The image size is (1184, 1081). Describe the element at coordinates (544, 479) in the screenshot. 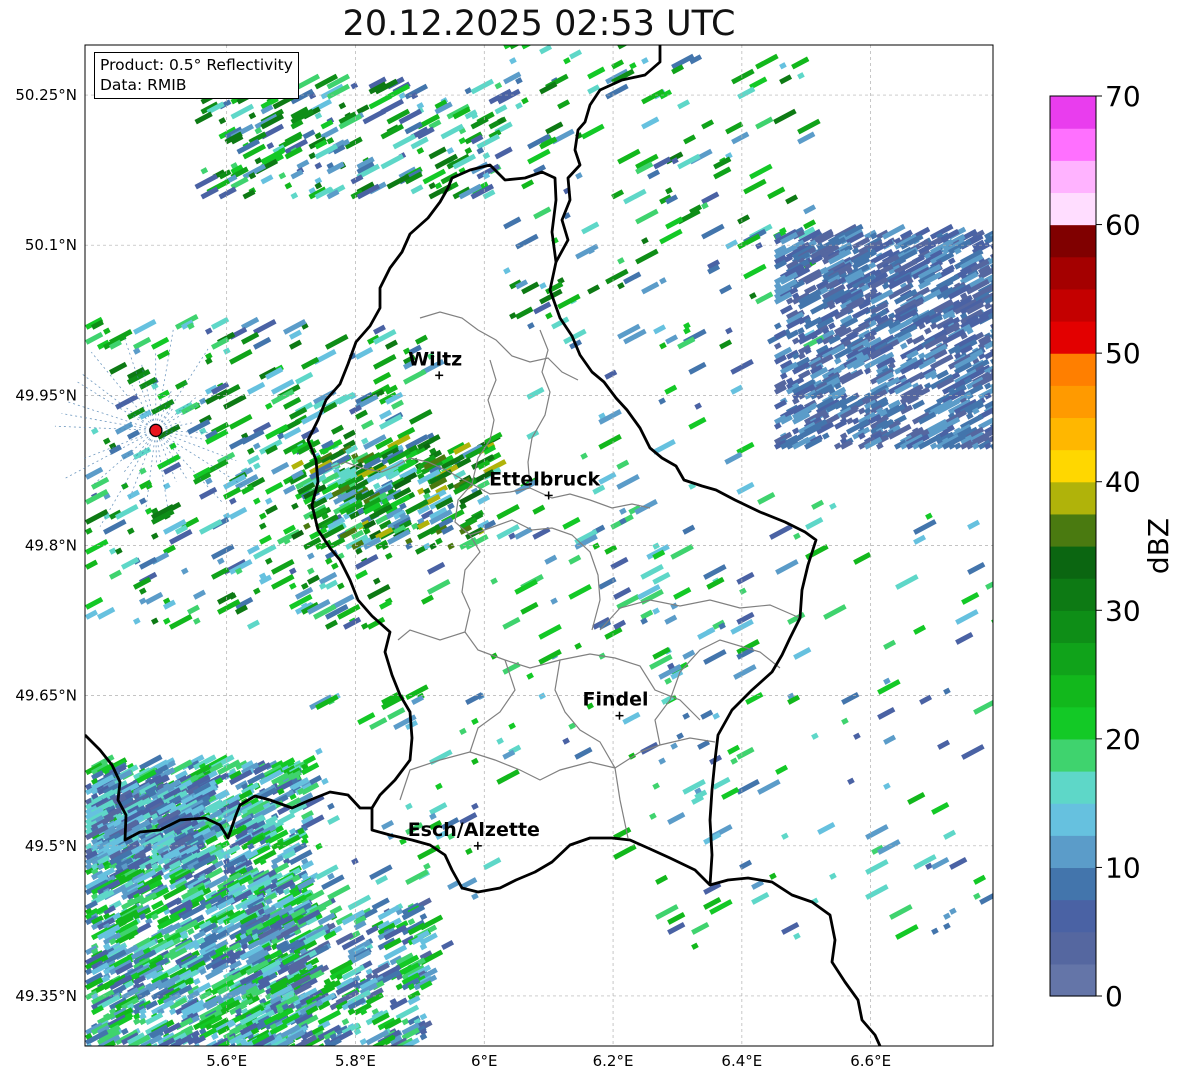

I see `city-label: Ettelbruck` at that location.